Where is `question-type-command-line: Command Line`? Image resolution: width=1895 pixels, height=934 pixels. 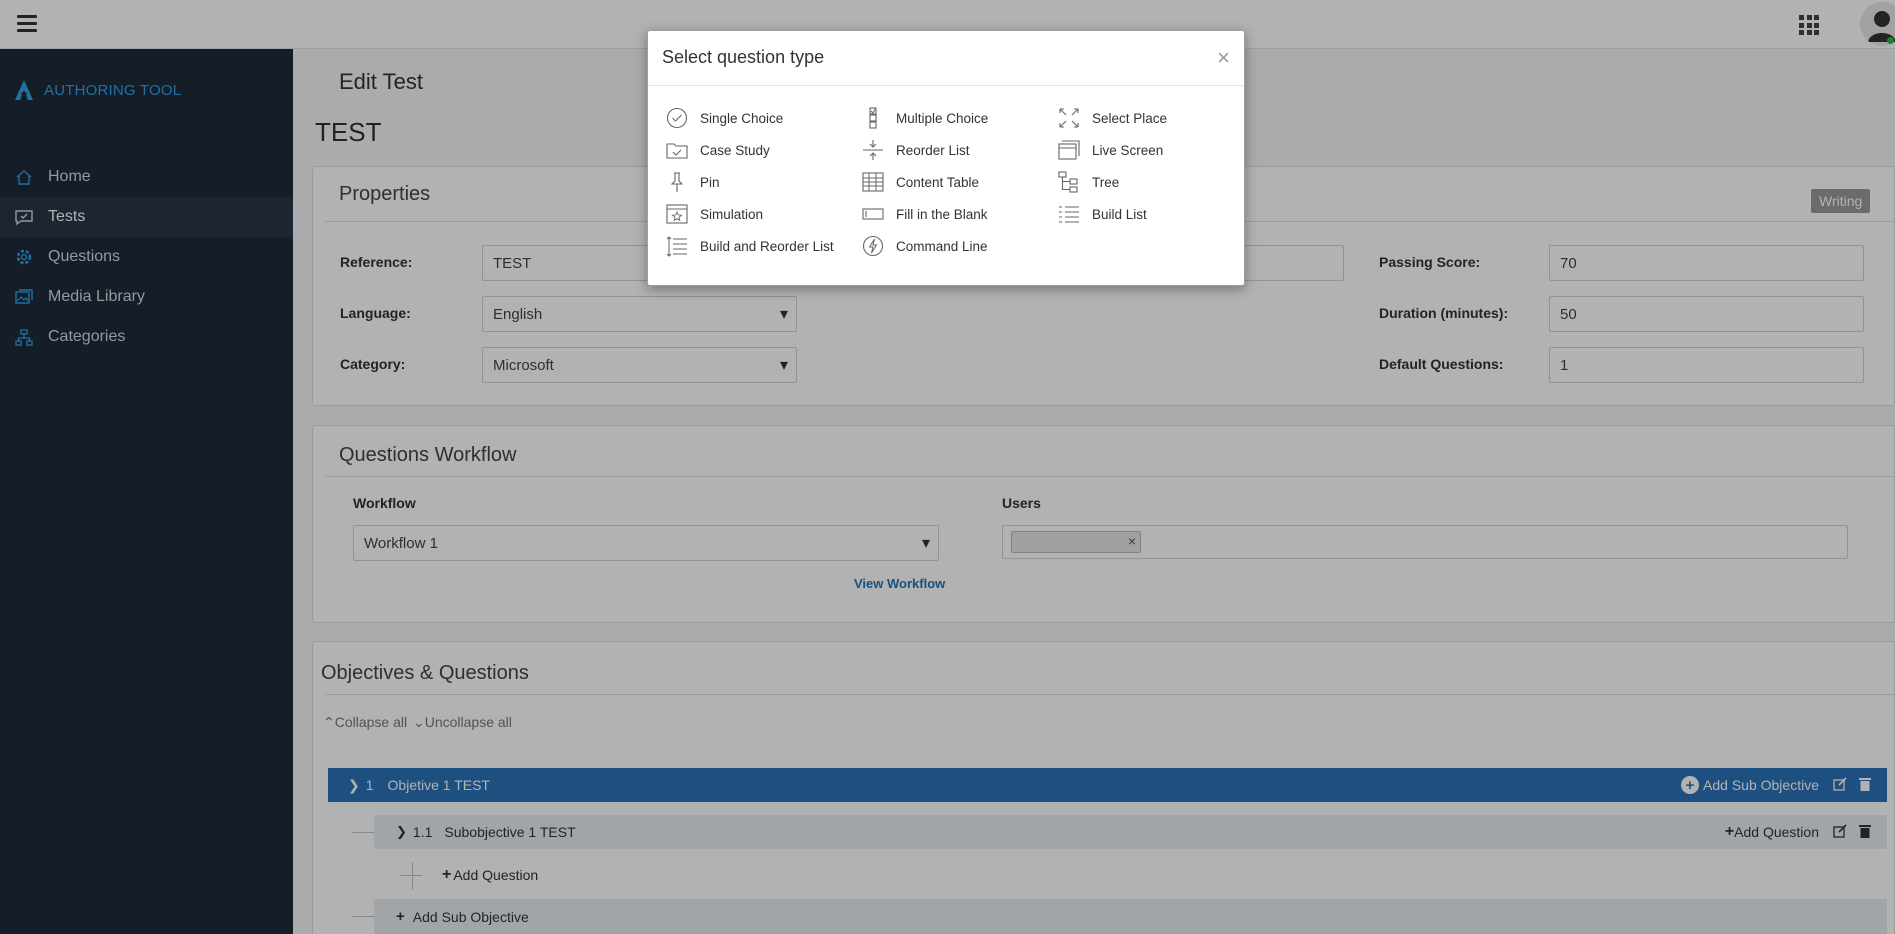 question-type-command-line: Command Line is located at coordinates (960, 246).